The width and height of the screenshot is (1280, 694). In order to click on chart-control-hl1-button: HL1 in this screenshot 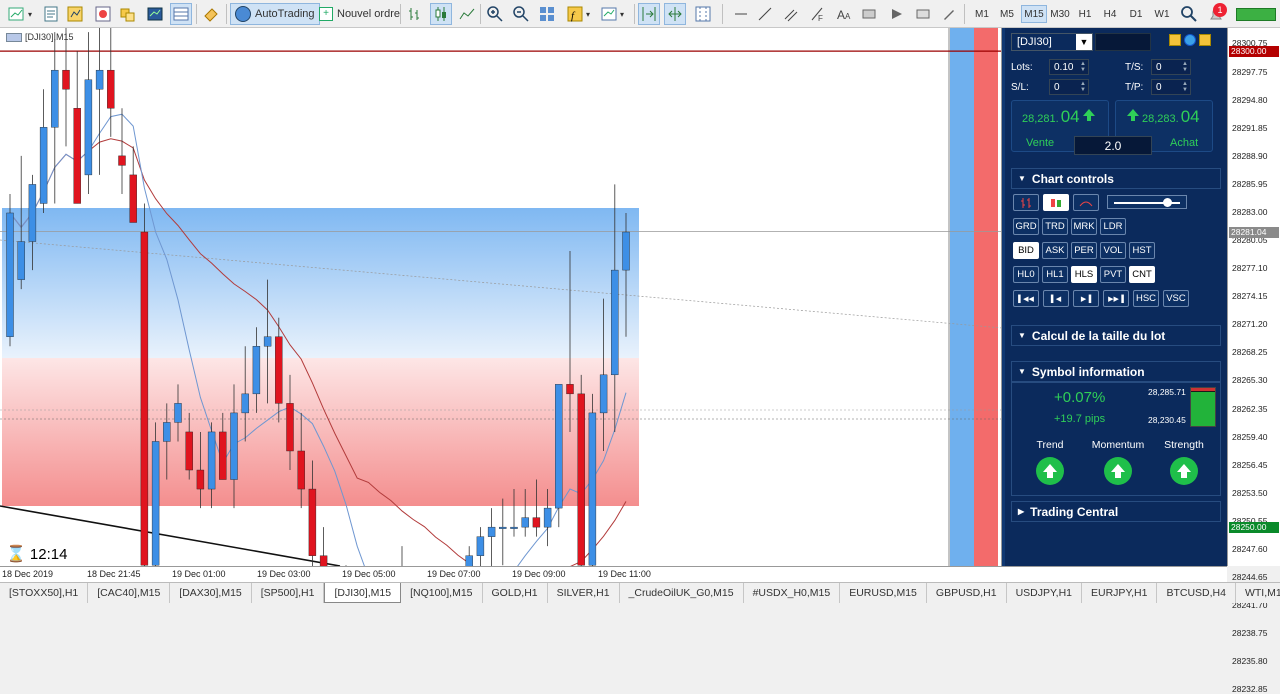, I will do `click(1055, 274)`.